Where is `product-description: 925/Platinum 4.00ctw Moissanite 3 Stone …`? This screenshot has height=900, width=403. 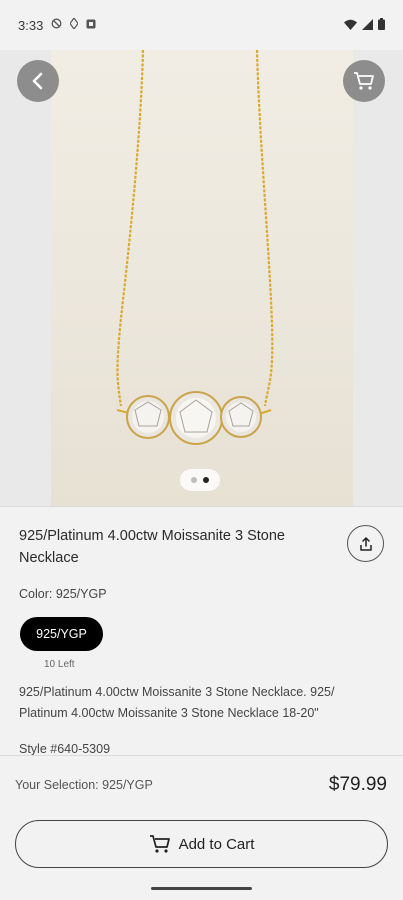
product-description: 925/Platinum 4.00ctw Moissanite 3 Stone … is located at coordinates (177, 702).